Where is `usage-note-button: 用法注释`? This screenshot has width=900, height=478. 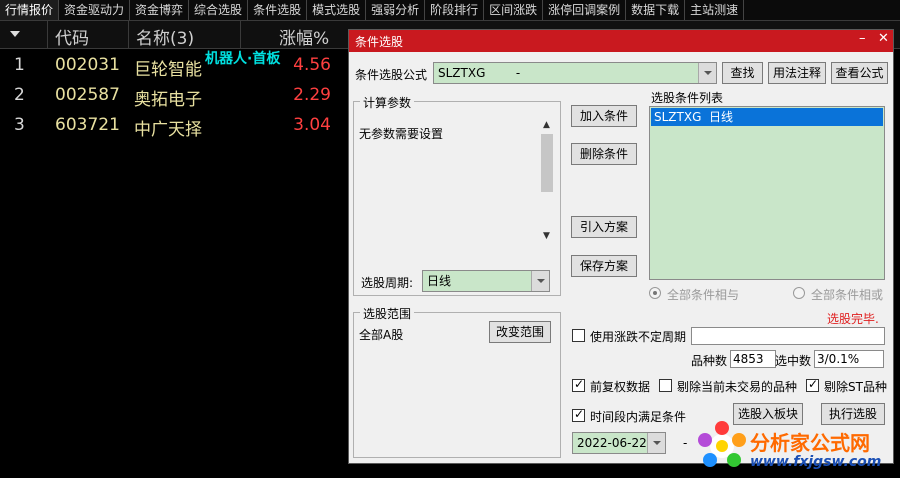 usage-note-button: 用法注释 is located at coordinates (797, 73).